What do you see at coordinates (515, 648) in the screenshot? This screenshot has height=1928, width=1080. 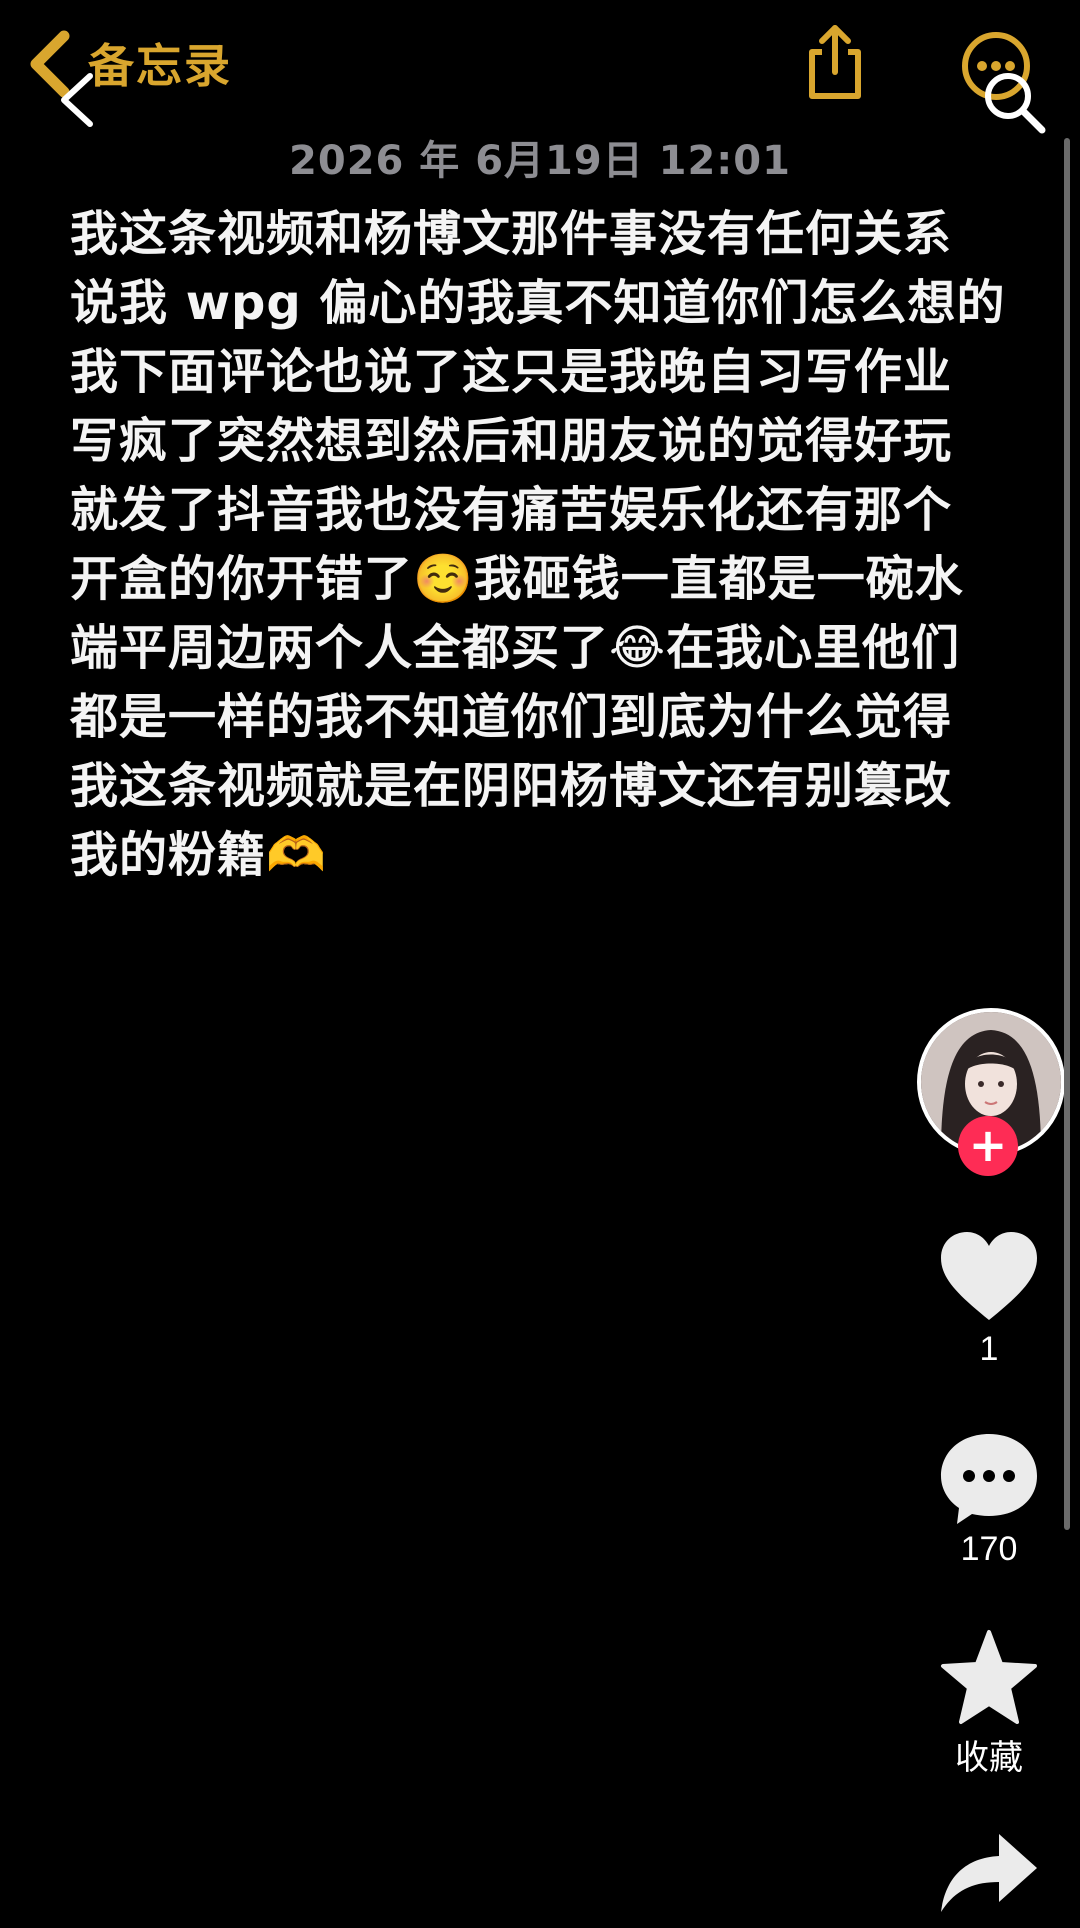 I see `note-line: 端平周边两个人全都买了😂在我心里他们` at bounding box center [515, 648].